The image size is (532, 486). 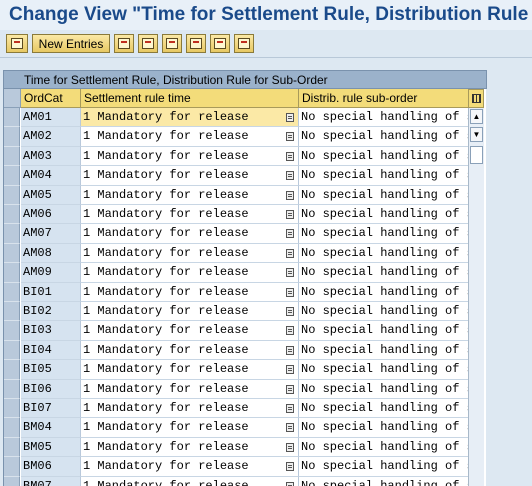 I want to click on scroll-up-icon: ▲, so click(x=476, y=116).